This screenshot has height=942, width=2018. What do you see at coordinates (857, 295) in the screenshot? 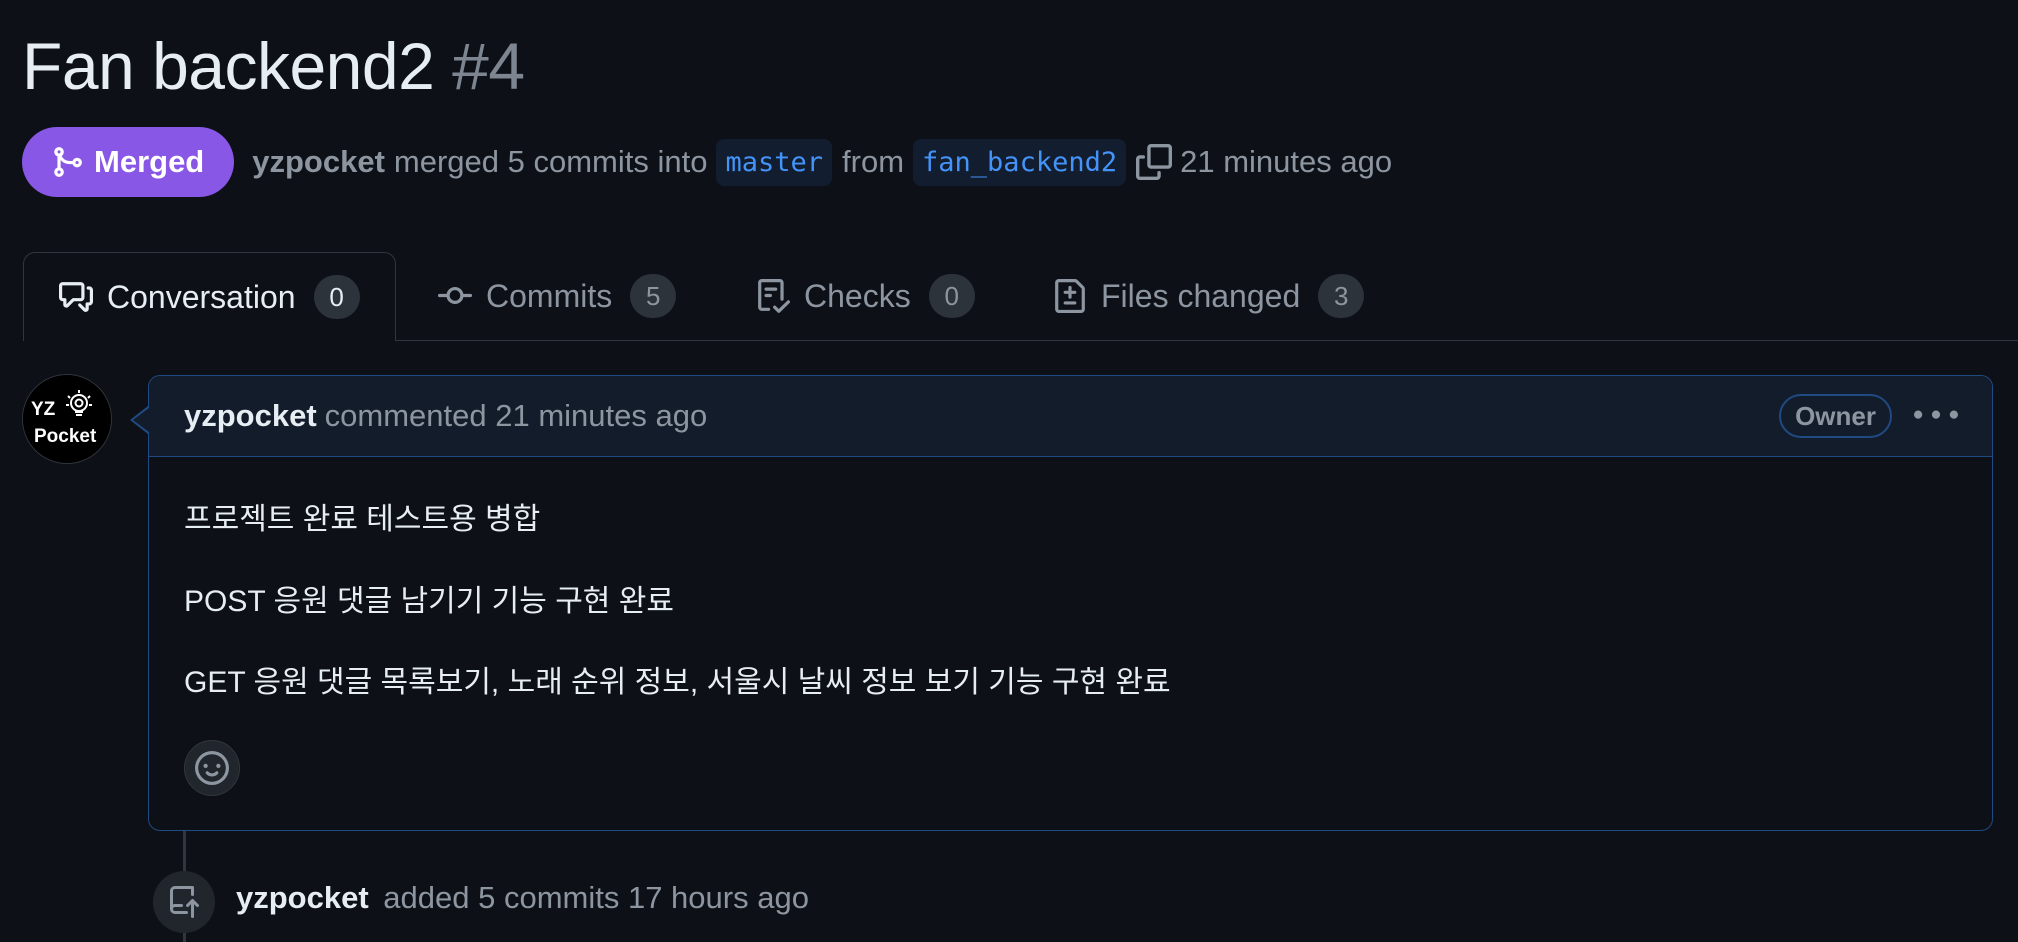
I see `tab-label: Checks` at bounding box center [857, 295].